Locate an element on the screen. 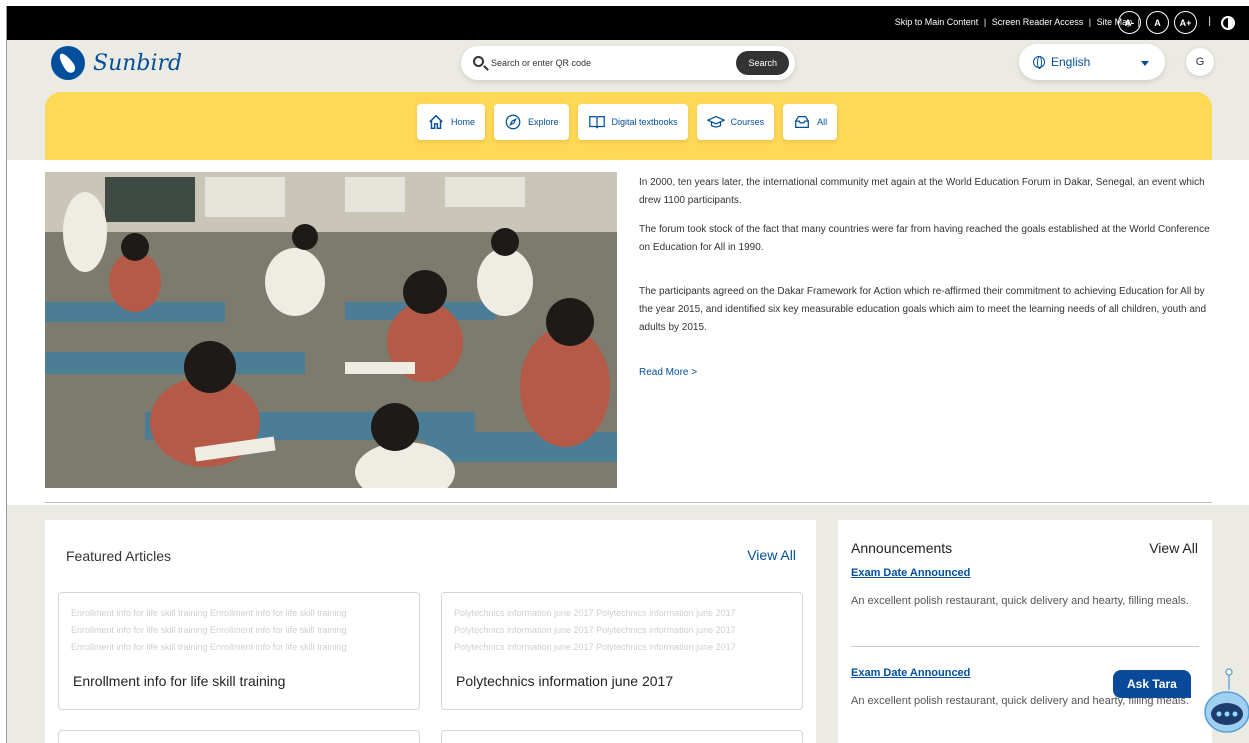 This screenshot has width=1249, height=743. nav-courses-button: Courses is located at coordinates (735, 122).